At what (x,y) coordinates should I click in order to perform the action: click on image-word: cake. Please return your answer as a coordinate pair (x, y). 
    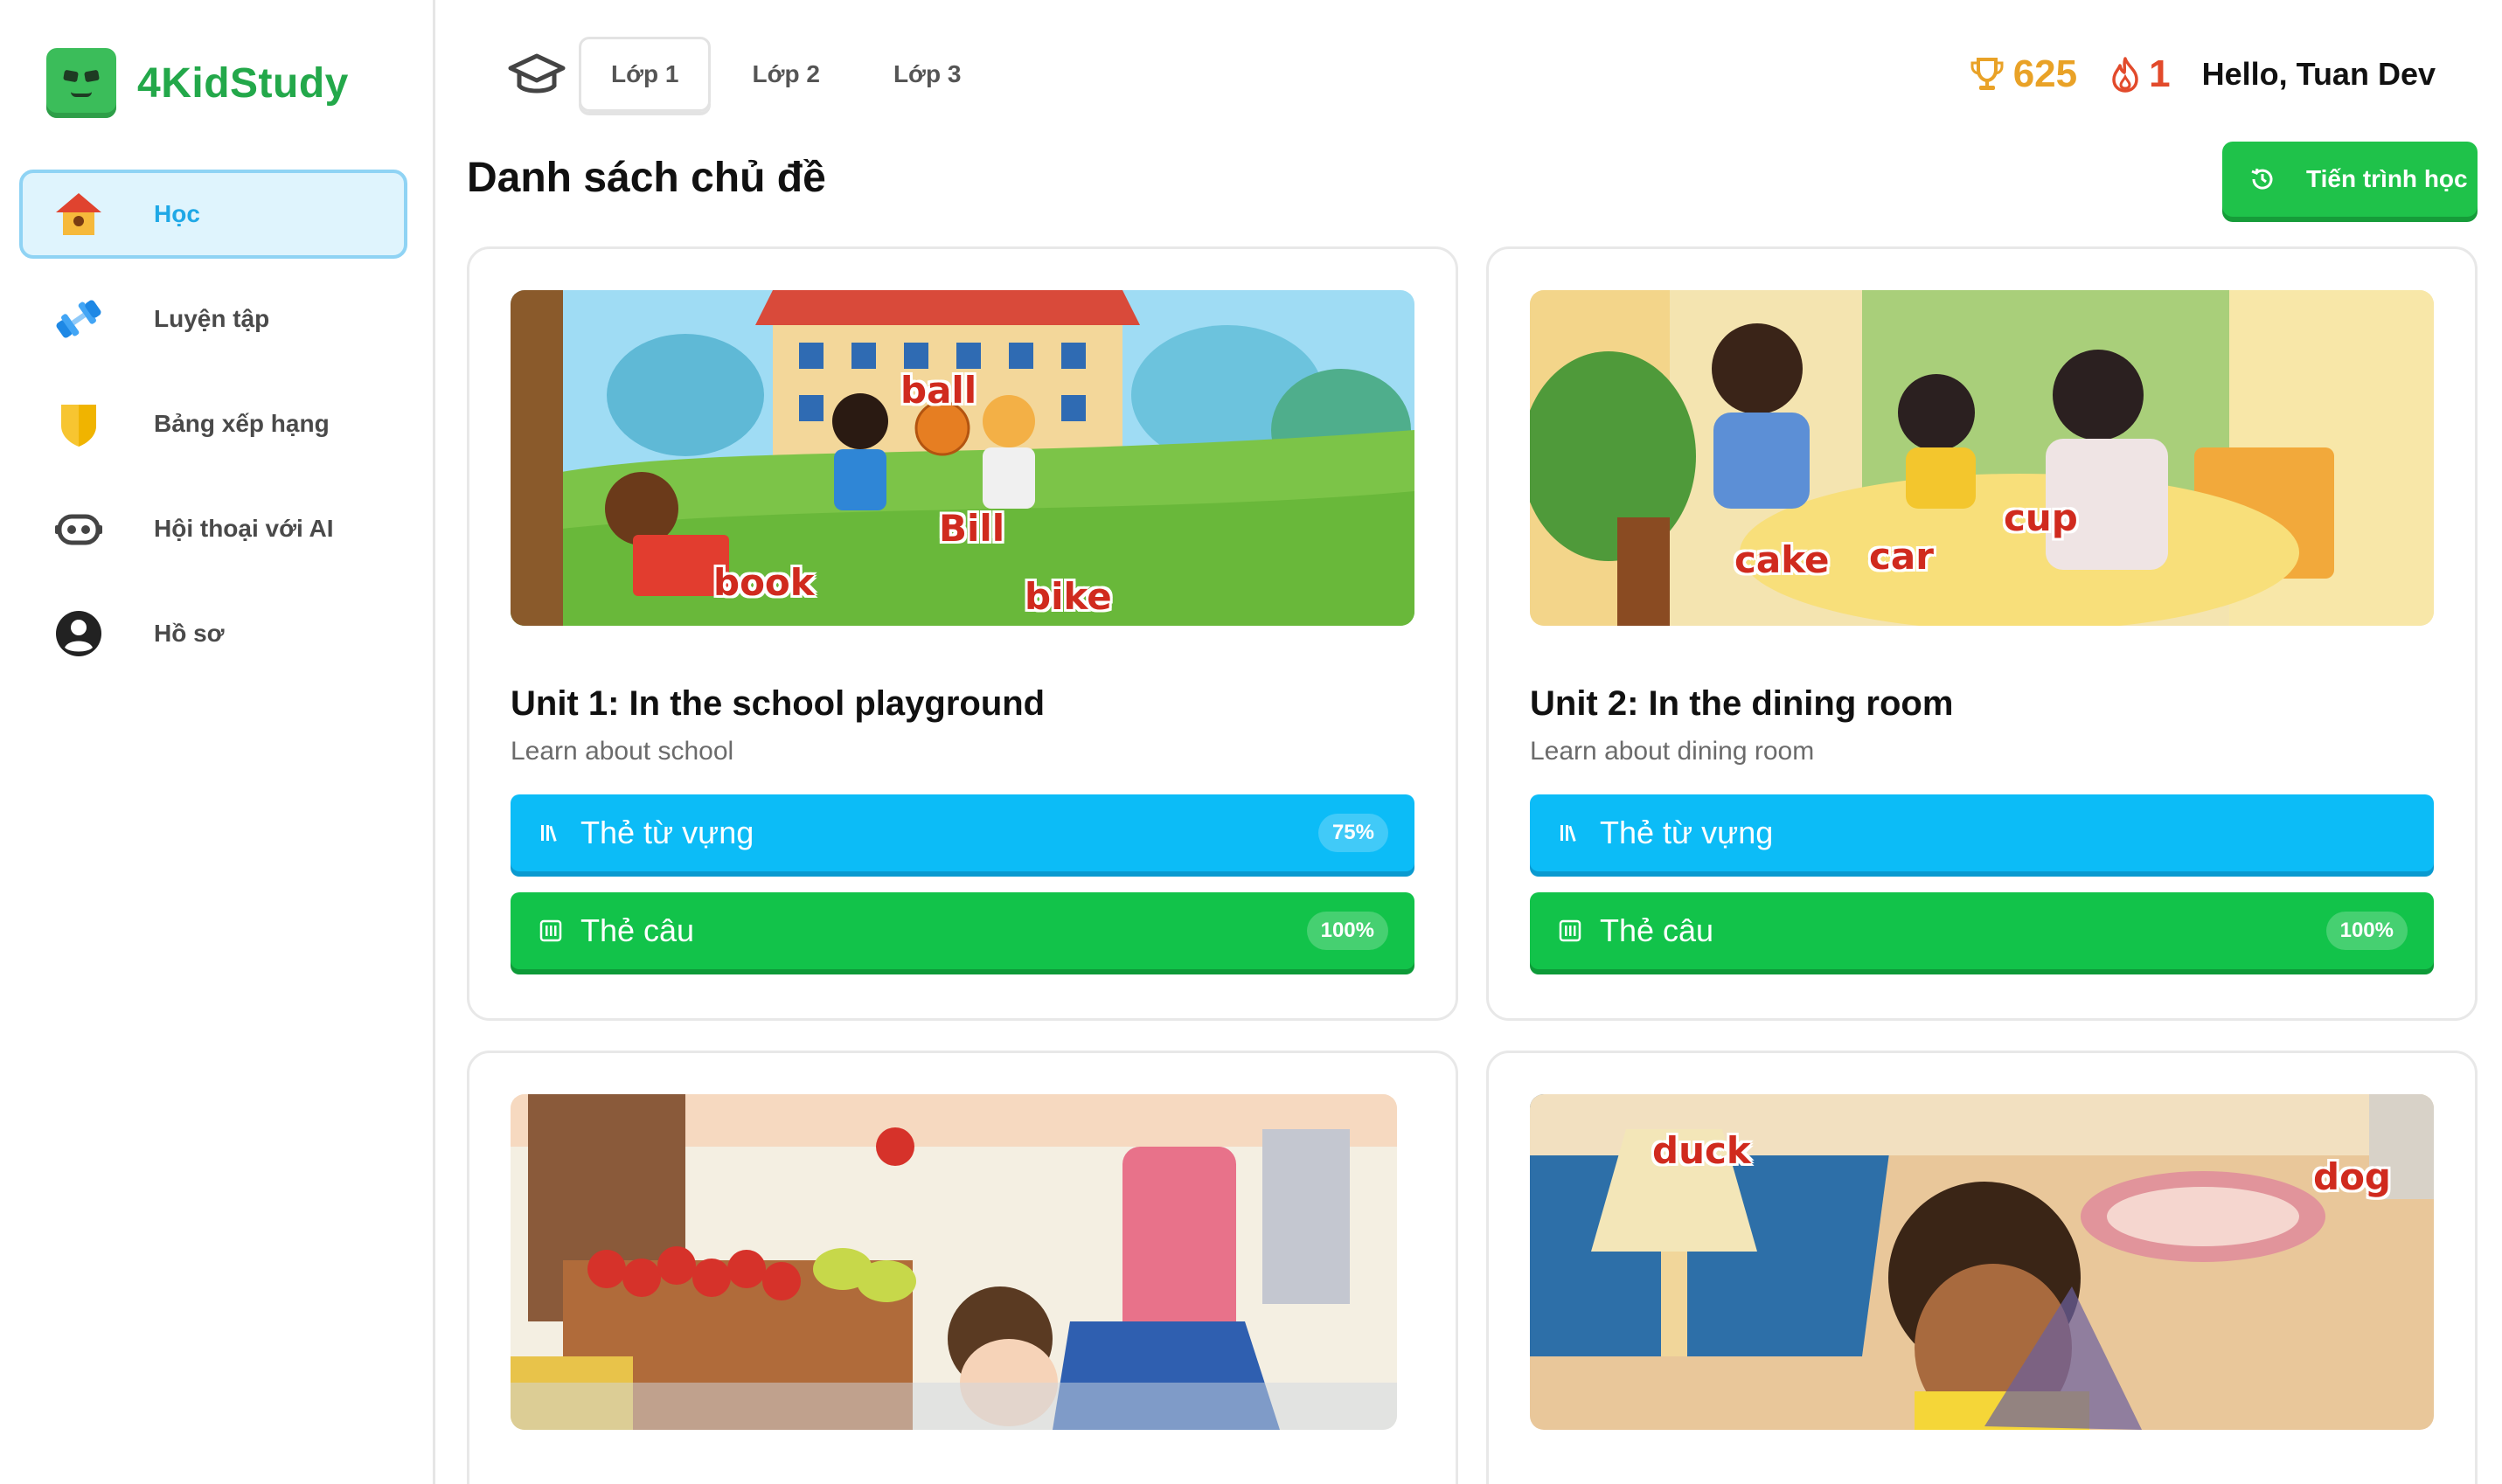
    Looking at the image, I should click on (1782, 559).